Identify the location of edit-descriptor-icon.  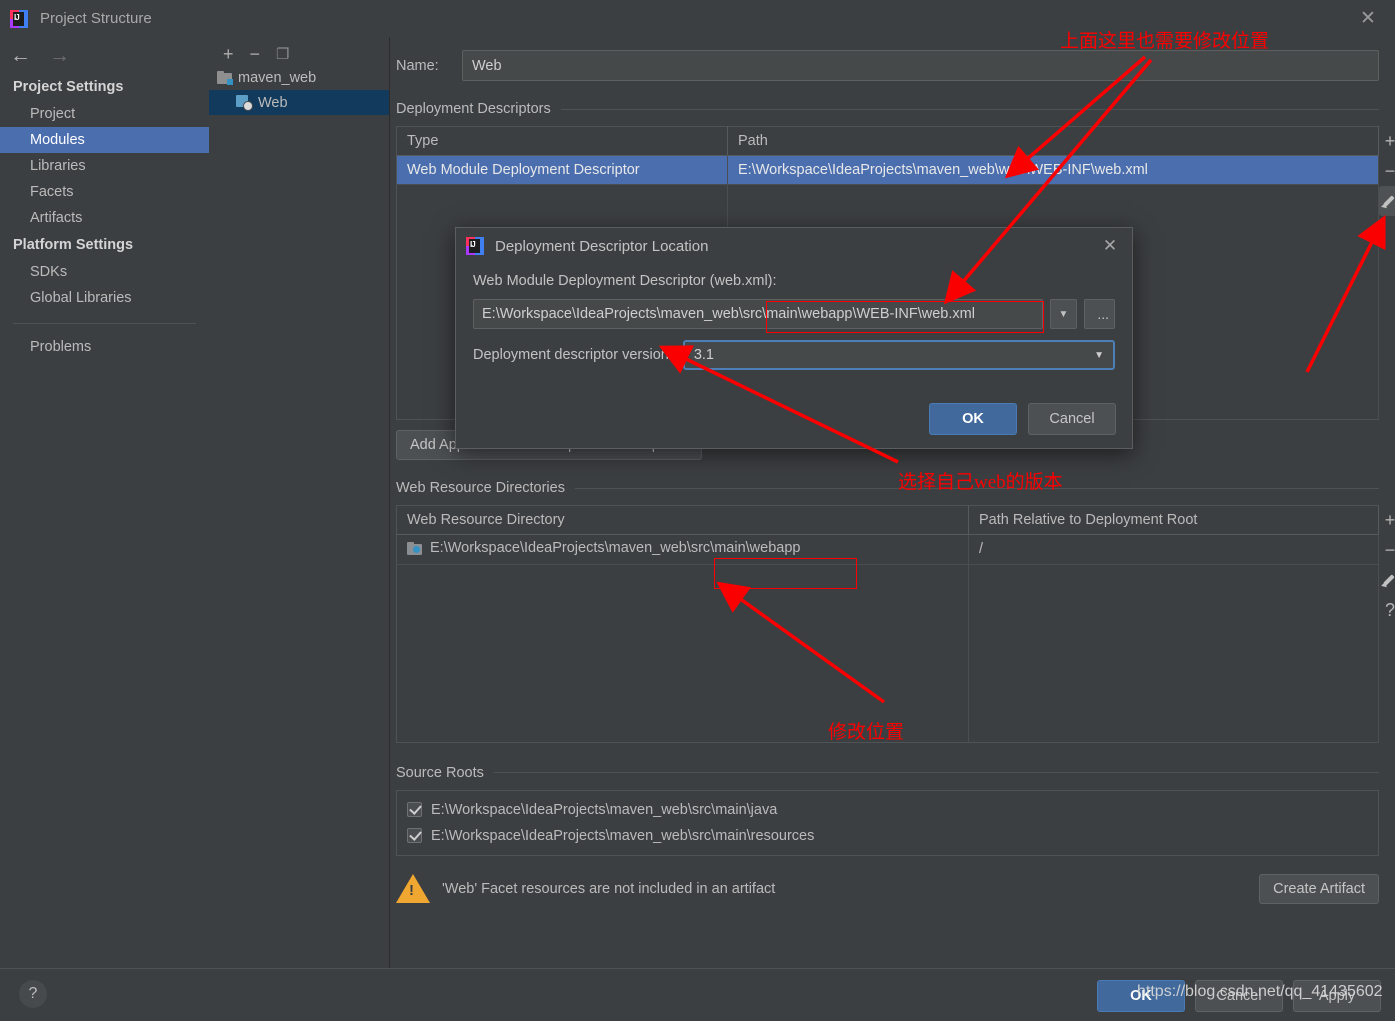
(1387, 201).